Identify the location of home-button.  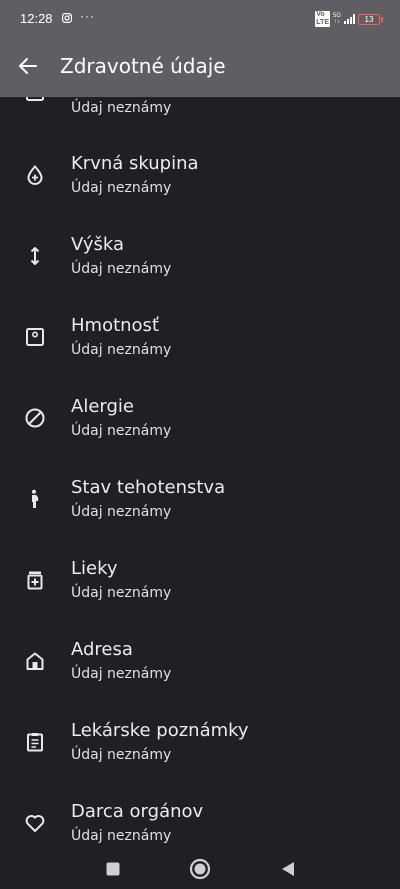
(200, 869).